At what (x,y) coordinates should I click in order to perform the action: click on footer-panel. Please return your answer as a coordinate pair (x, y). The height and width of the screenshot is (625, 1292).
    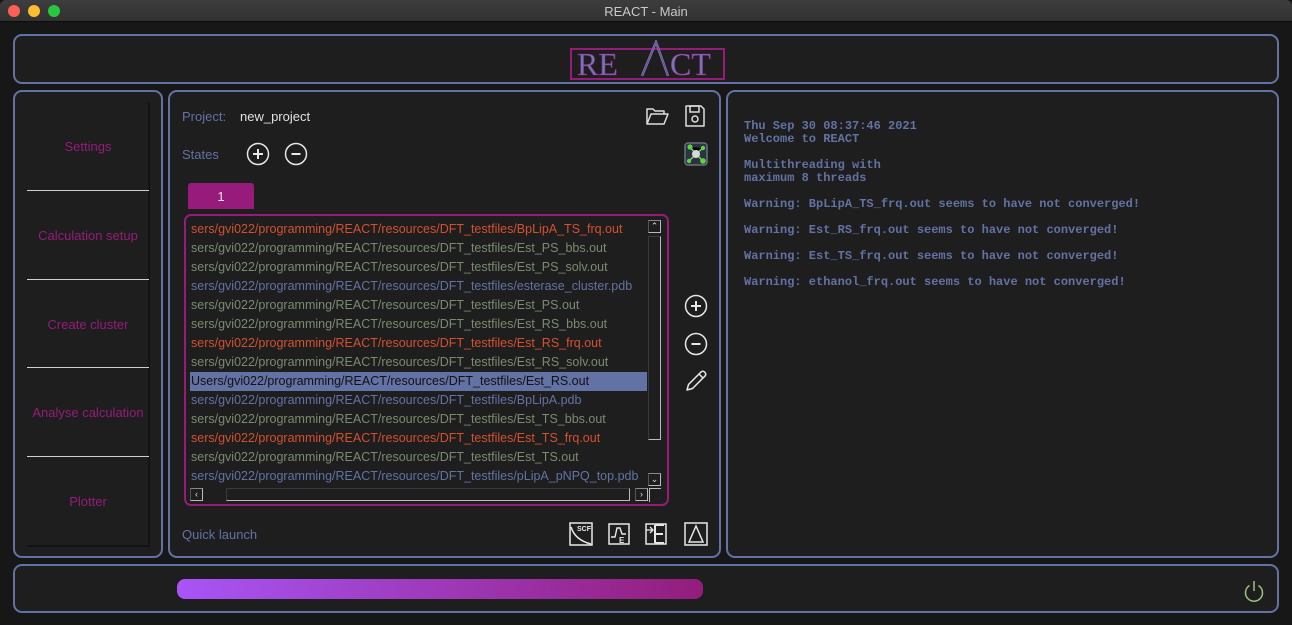
    Looking at the image, I should click on (646, 588).